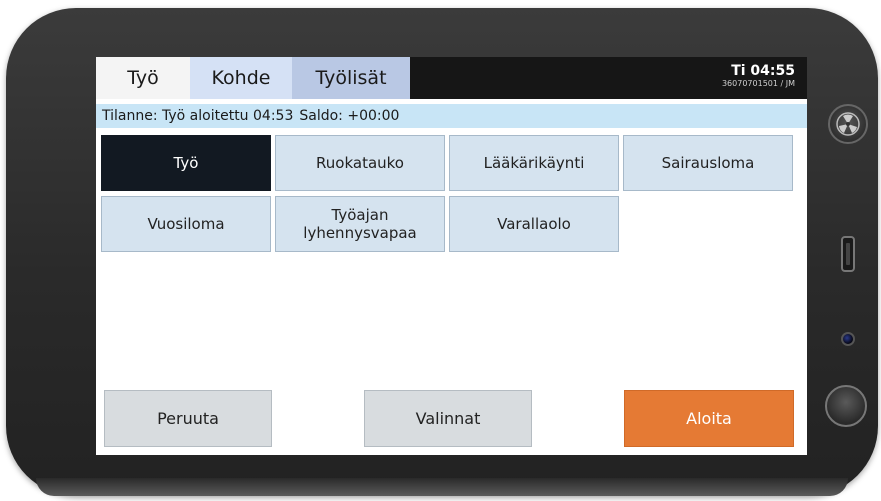  Describe the element at coordinates (349, 116) in the screenshot. I see `status-balance: Saldo: +00:00` at that location.